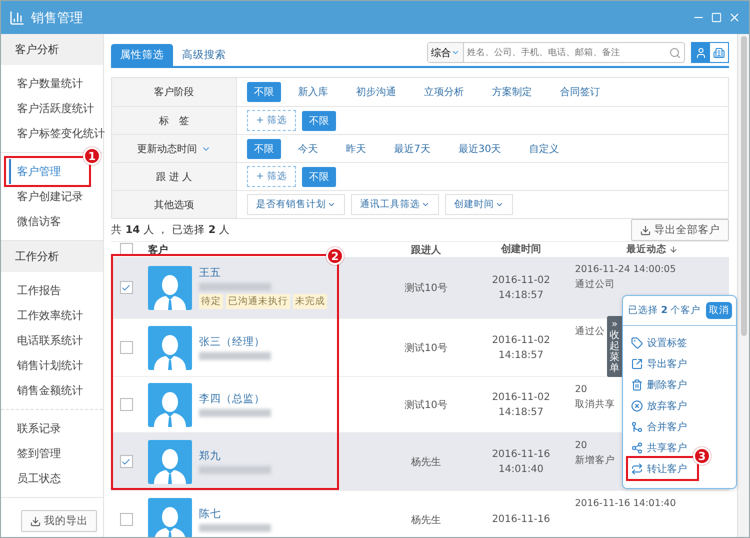 Image resolution: width=750 pixels, height=538 pixels. What do you see at coordinates (625, 270) in the screenshot?
I see `activity-time: 2016-11-24 14:00:05` at bounding box center [625, 270].